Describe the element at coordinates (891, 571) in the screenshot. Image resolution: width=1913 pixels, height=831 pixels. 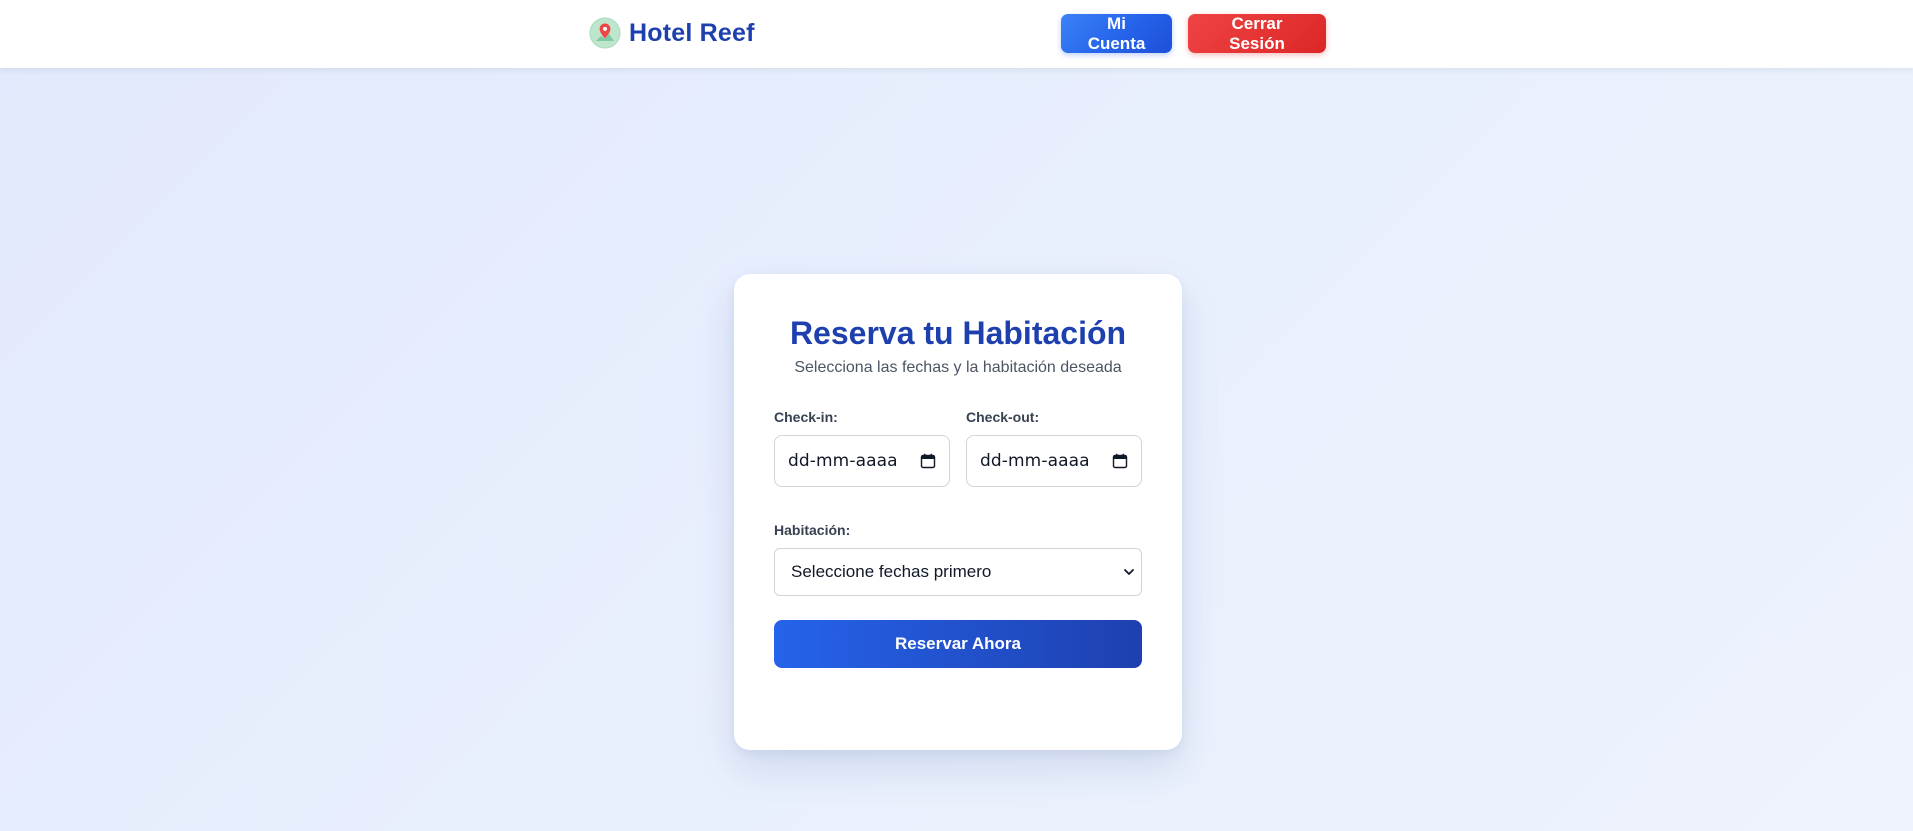
I see `room-select-value: Seleccione fechas primero` at that location.